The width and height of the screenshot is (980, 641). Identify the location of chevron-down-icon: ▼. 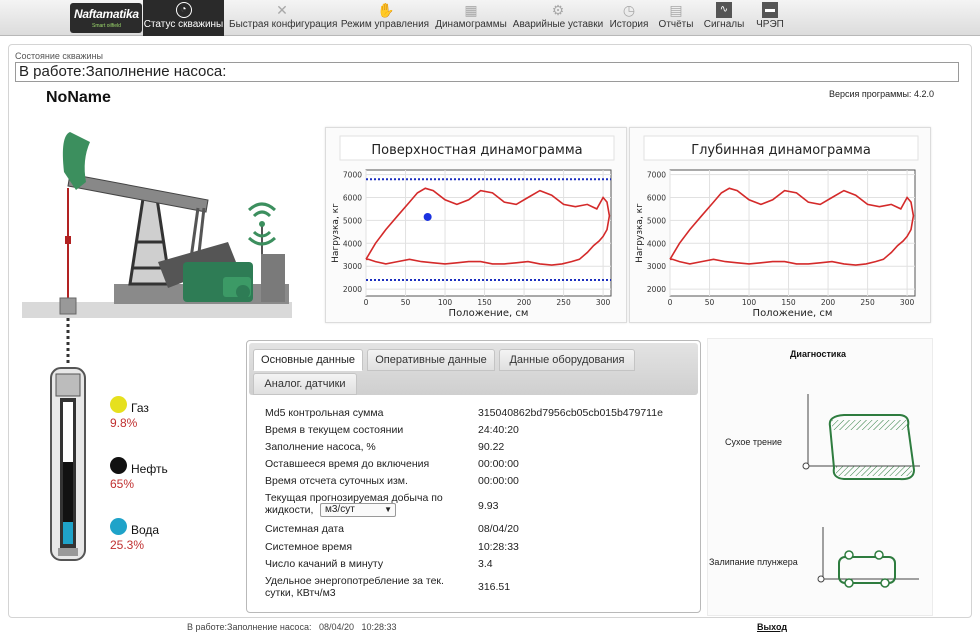
(388, 509).